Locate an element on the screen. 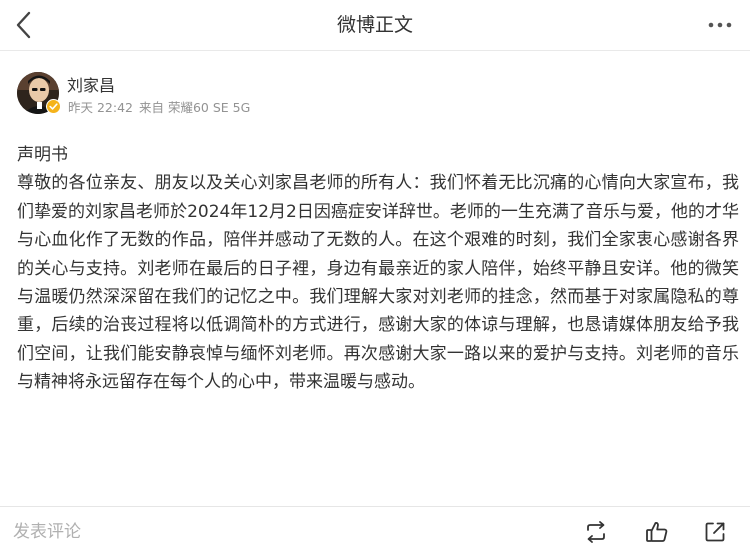 Image resolution: width=750 pixels, height=559 pixels. page-title: 微博正文 is located at coordinates (374, 25).